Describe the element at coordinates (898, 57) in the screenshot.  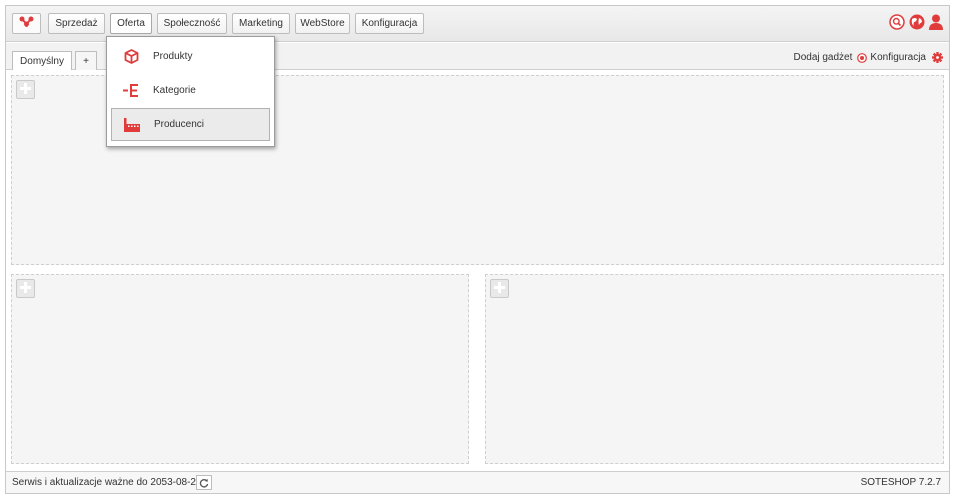
I see `configuration-link: Konfiguracja` at that location.